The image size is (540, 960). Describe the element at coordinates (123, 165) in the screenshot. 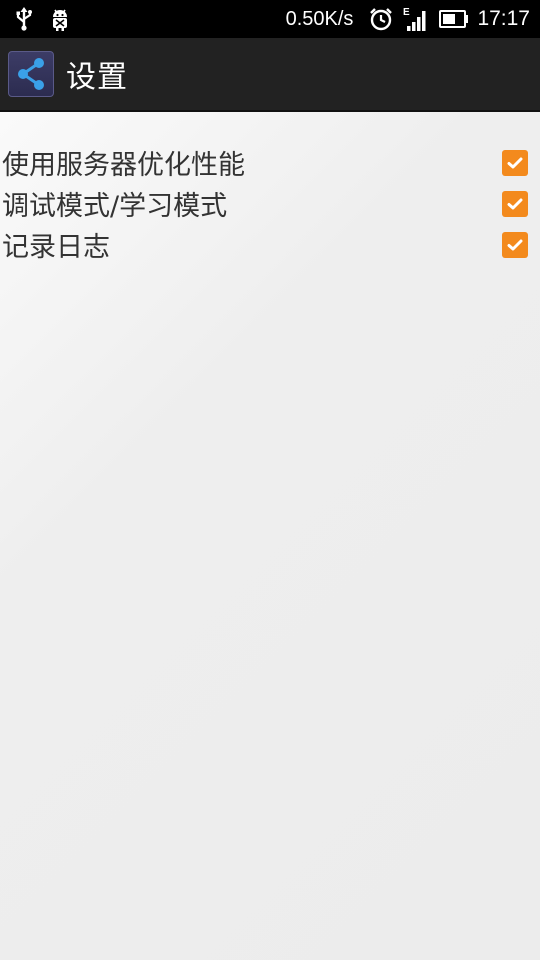

I see `setting-label: 使用服务器优化性能` at that location.